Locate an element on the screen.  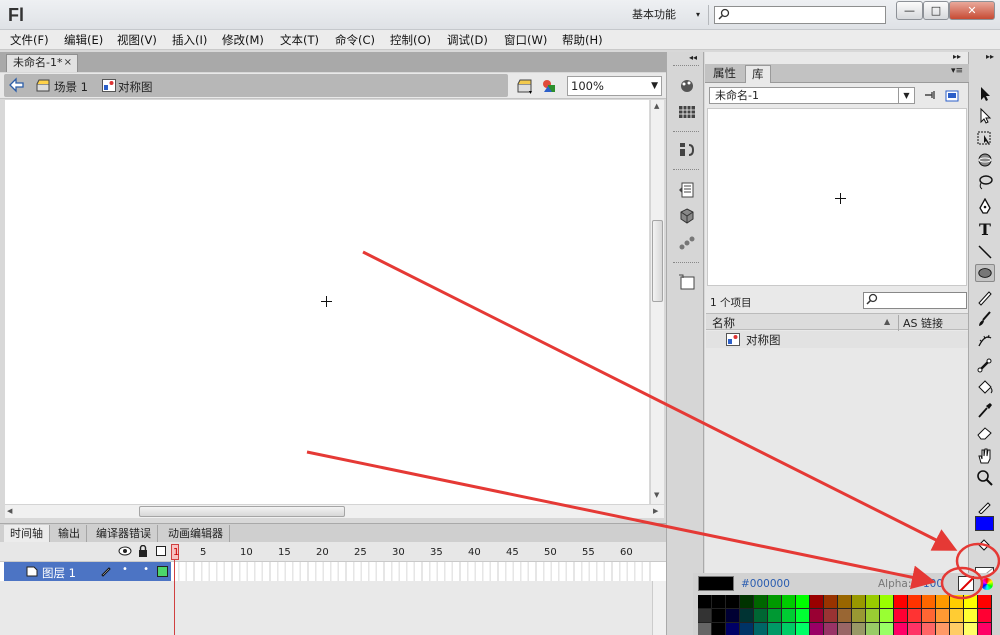
pen-tool-icon is located at coordinates (985, 207).